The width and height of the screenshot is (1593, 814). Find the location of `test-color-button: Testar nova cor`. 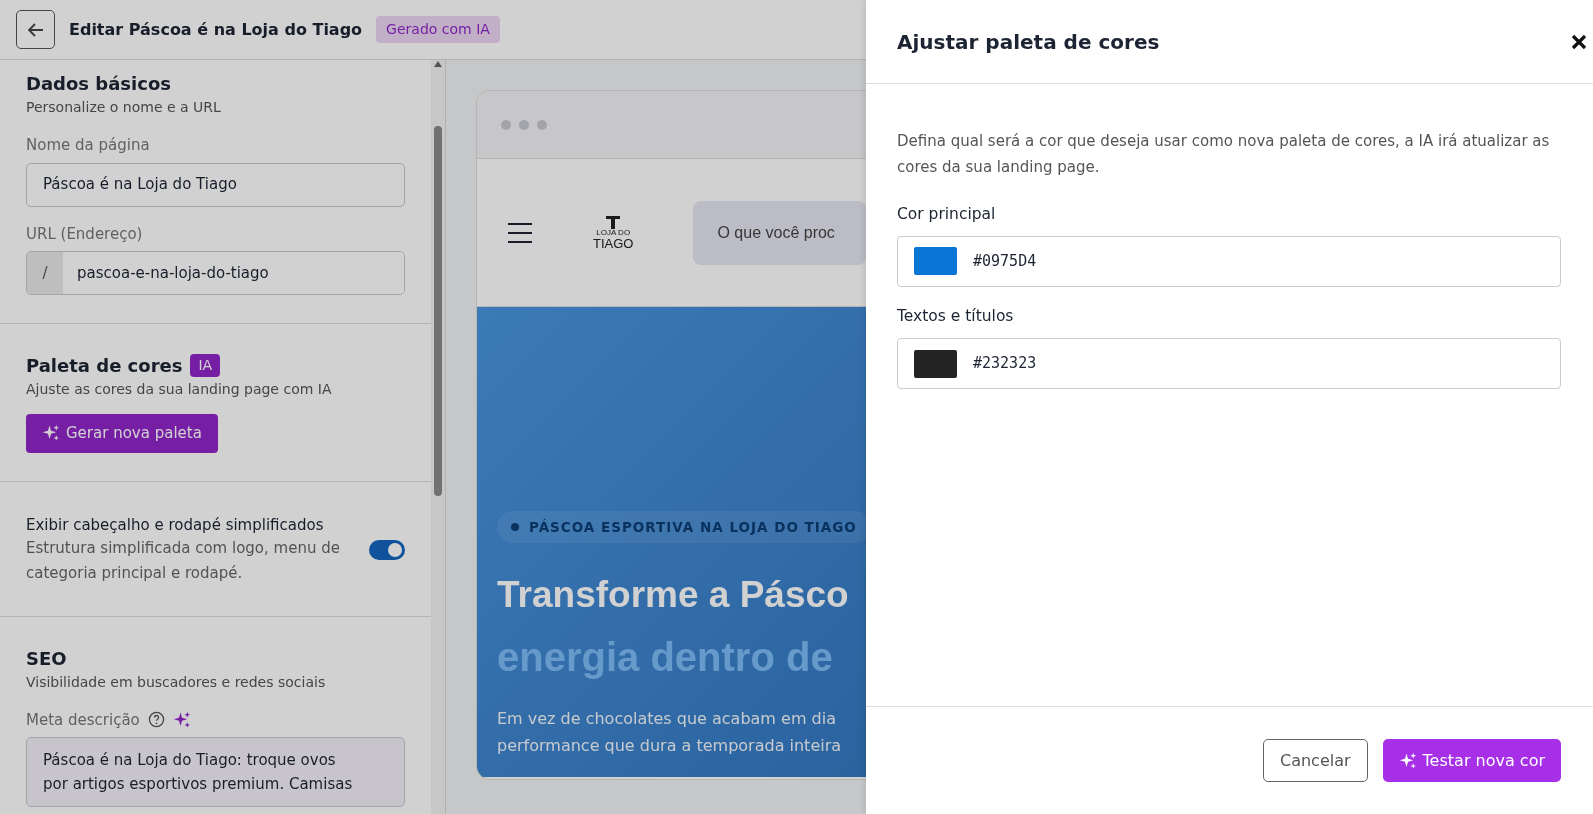

test-color-button: Testar nova cor is located at coordinates (1471, 760).